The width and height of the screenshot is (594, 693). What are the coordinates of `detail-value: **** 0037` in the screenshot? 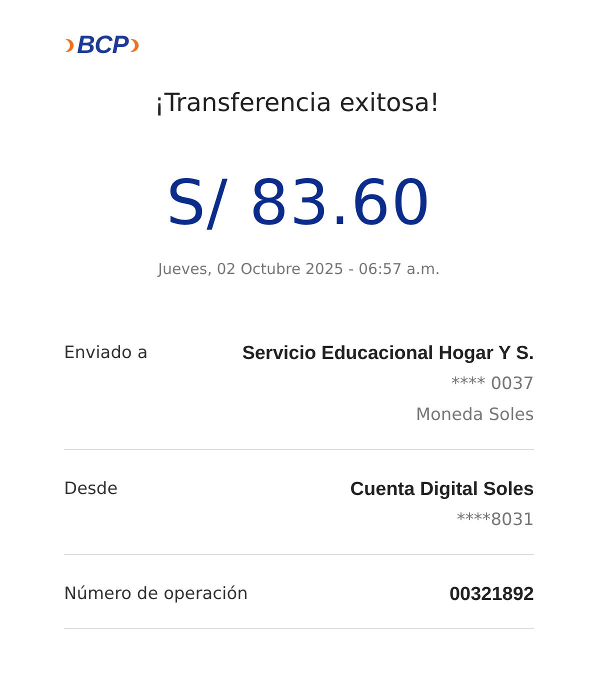 It's located at (492, 384).